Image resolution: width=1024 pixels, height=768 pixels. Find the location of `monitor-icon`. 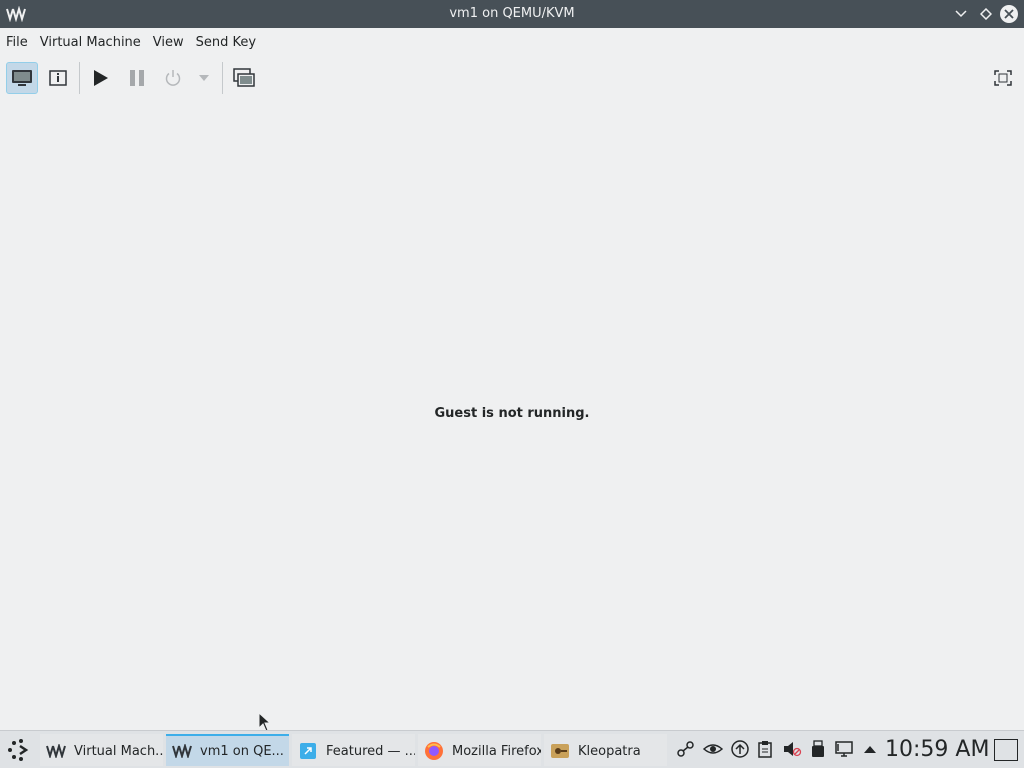

monitor-icon is located at coordinates (22, 78).